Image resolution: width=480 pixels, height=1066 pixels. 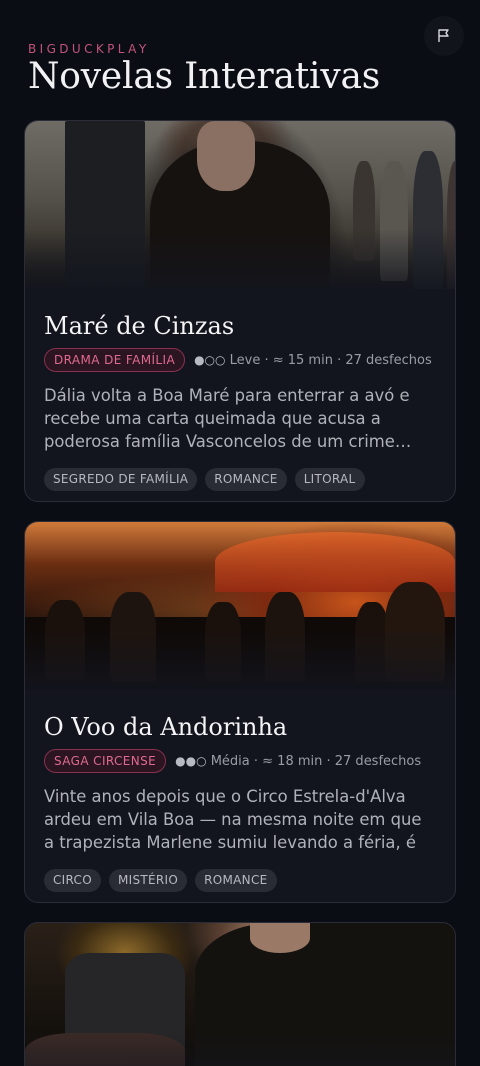 What do you see at coordinates (329, 479) in the screenshot?
I see `tag: LITORAL` at bounding box center [329, 479].